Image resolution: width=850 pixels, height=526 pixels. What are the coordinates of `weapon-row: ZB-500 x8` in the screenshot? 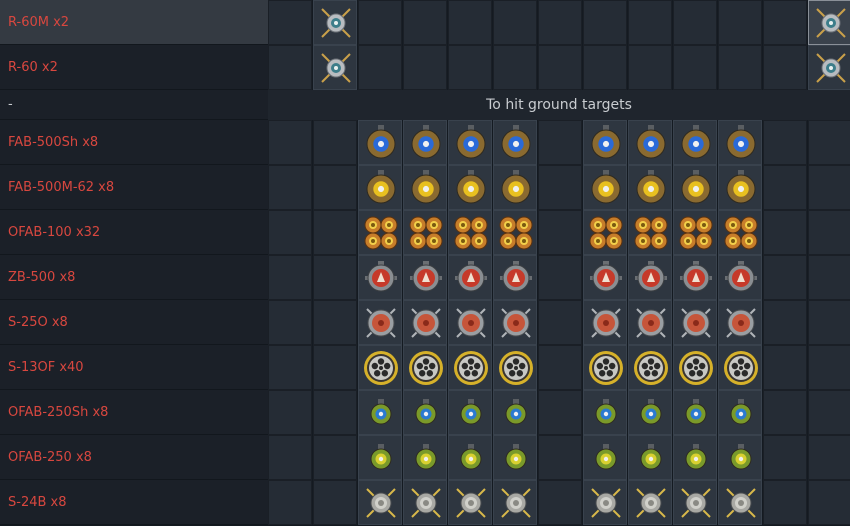 It's located at (425, 277).